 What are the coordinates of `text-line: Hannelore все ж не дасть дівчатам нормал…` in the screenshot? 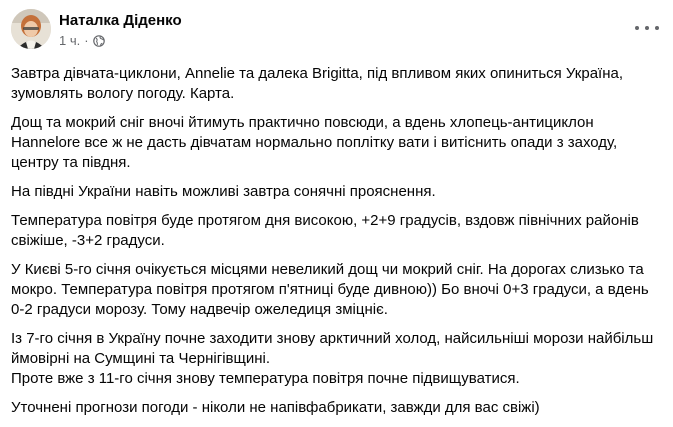 It's located at (314, 142).